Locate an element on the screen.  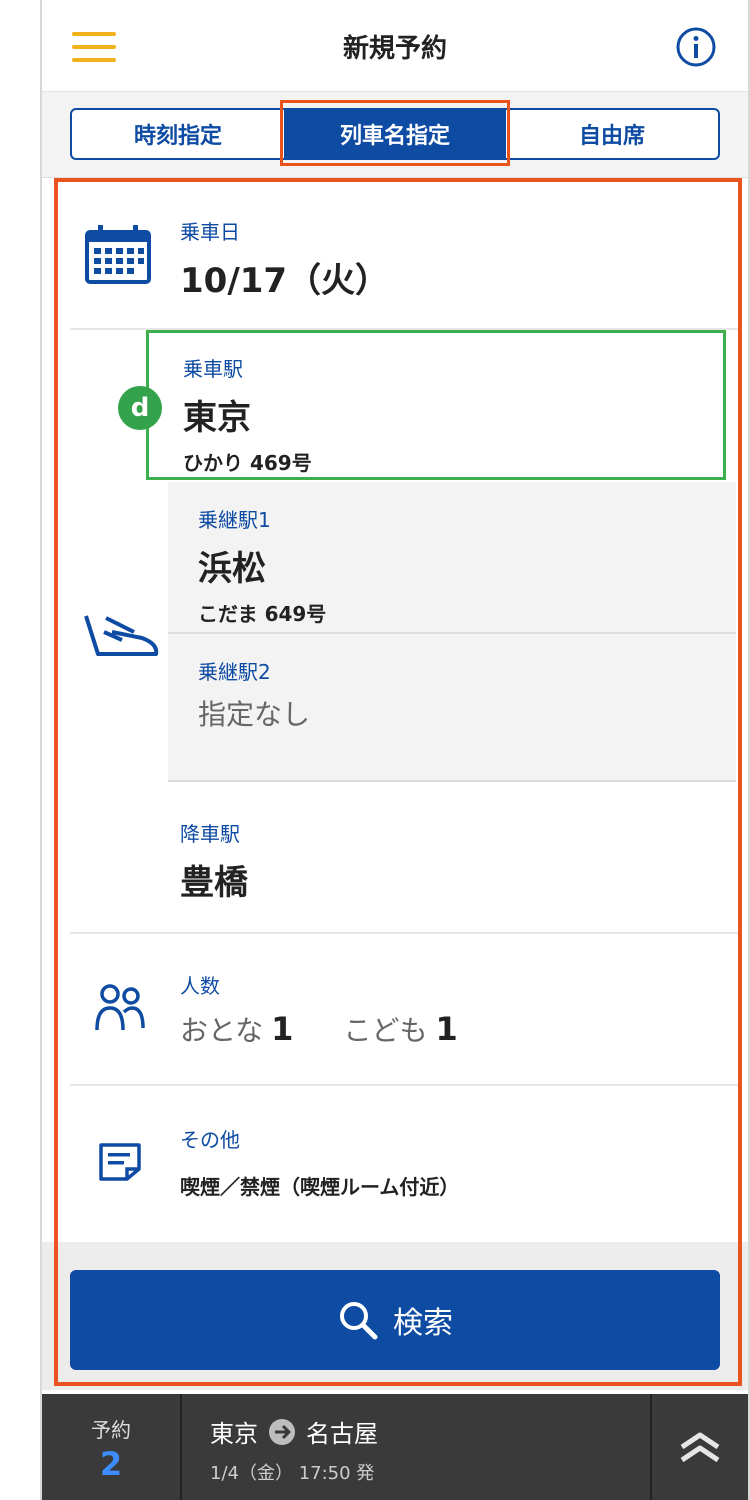
boarding-date-value: 10/17（火） is located at coordinates (285, 281).